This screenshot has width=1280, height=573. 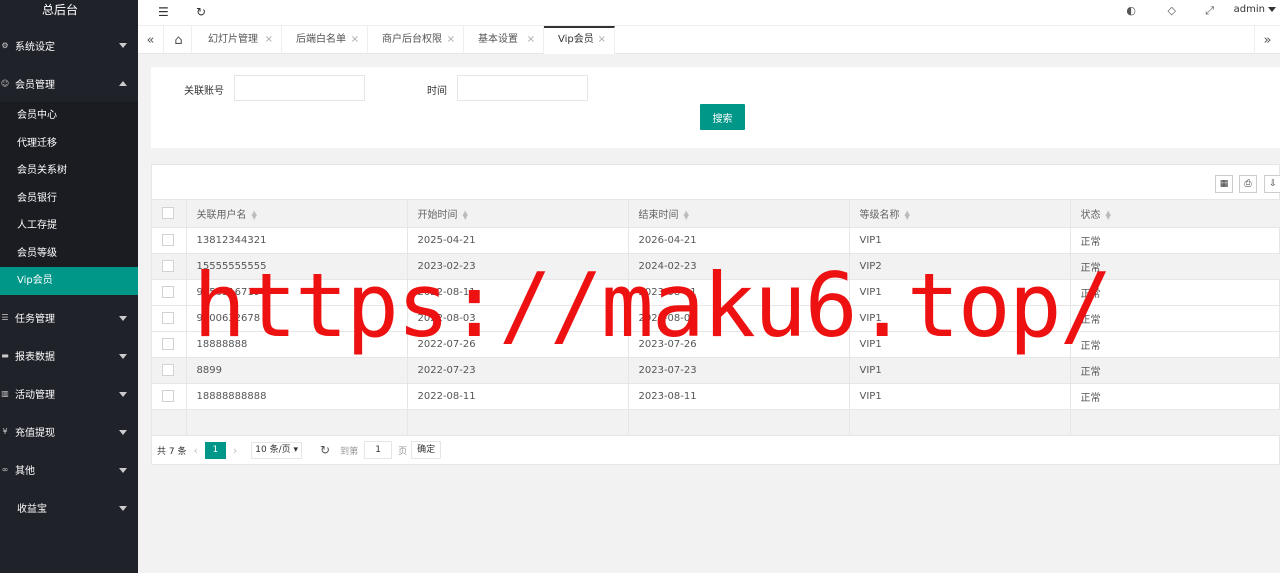 I want to click on time-input, so click(x=522, y=88).